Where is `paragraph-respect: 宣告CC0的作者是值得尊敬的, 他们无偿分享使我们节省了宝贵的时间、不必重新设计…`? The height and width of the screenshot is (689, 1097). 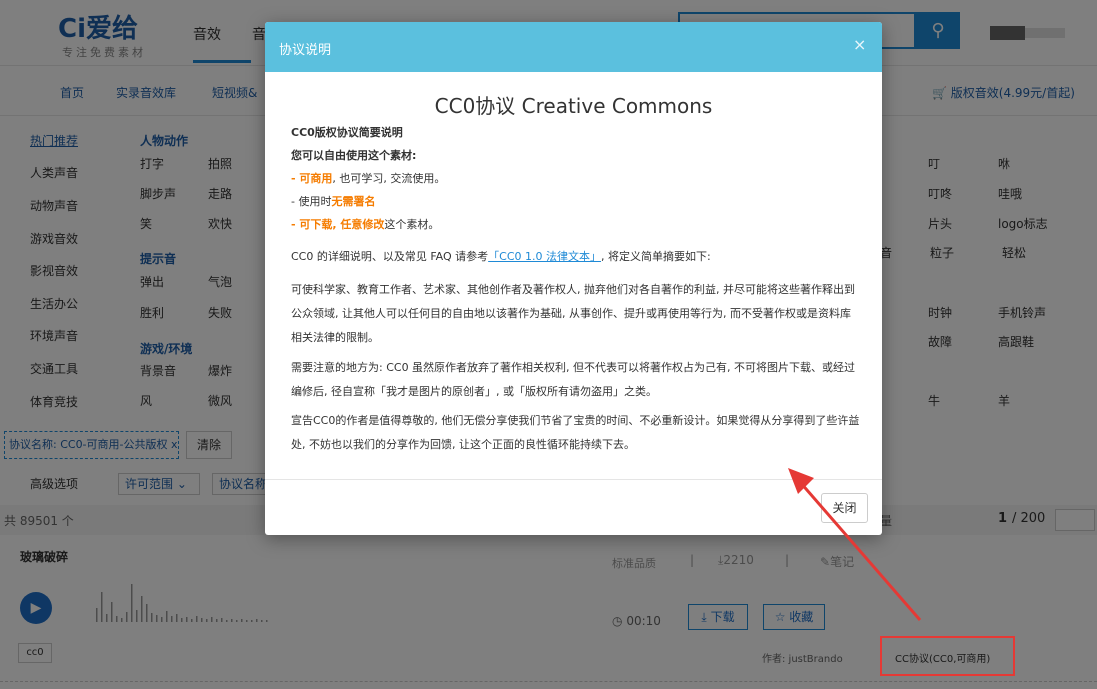
paragraph-respect: 宣告CC0的作者是值得尊敬的, 他们无偿分享使我们节省了宝贵的时间、不必重新设计… is located at coordinates (575, 432).